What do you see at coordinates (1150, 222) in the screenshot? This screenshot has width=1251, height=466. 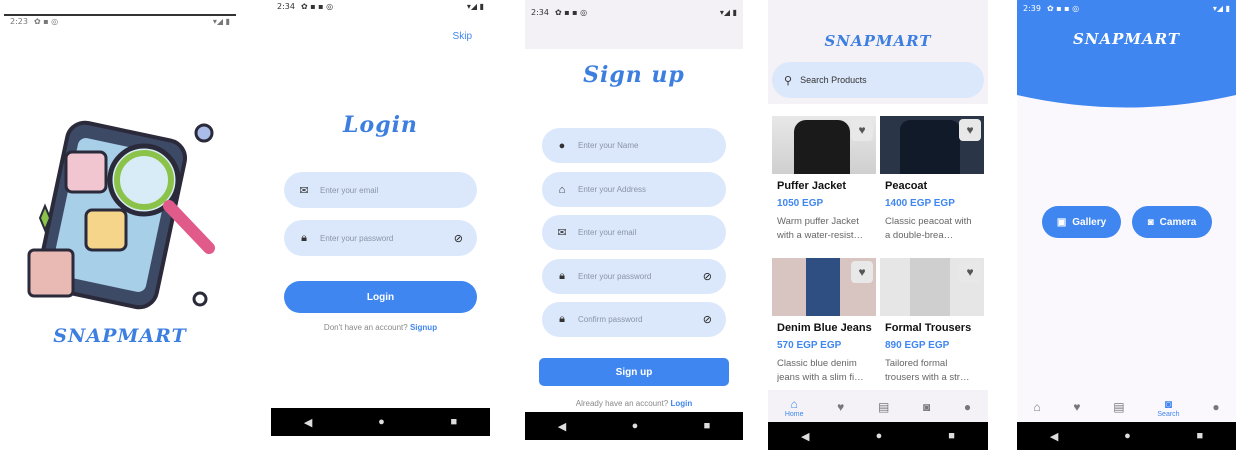 I see `camera-icon: ◙` at bounding box center [1150, 222].